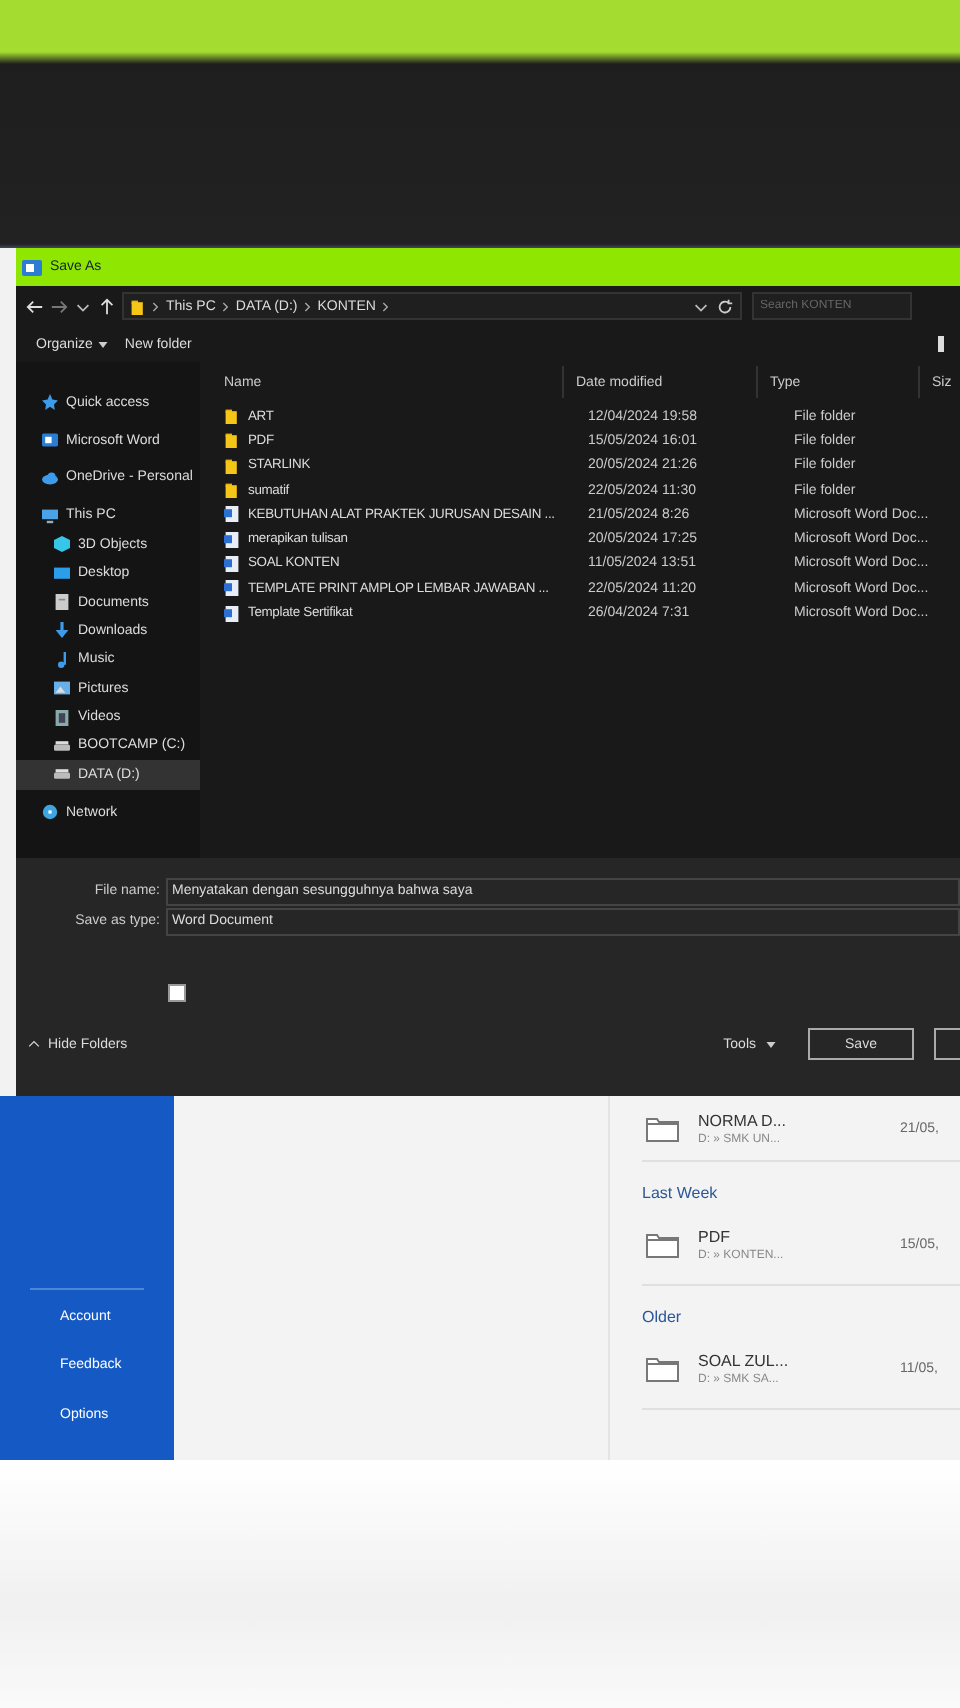 The height and width of the screenshot is (1708, 960). I want to click on group-heading: Last Week, so click(681, 1193).